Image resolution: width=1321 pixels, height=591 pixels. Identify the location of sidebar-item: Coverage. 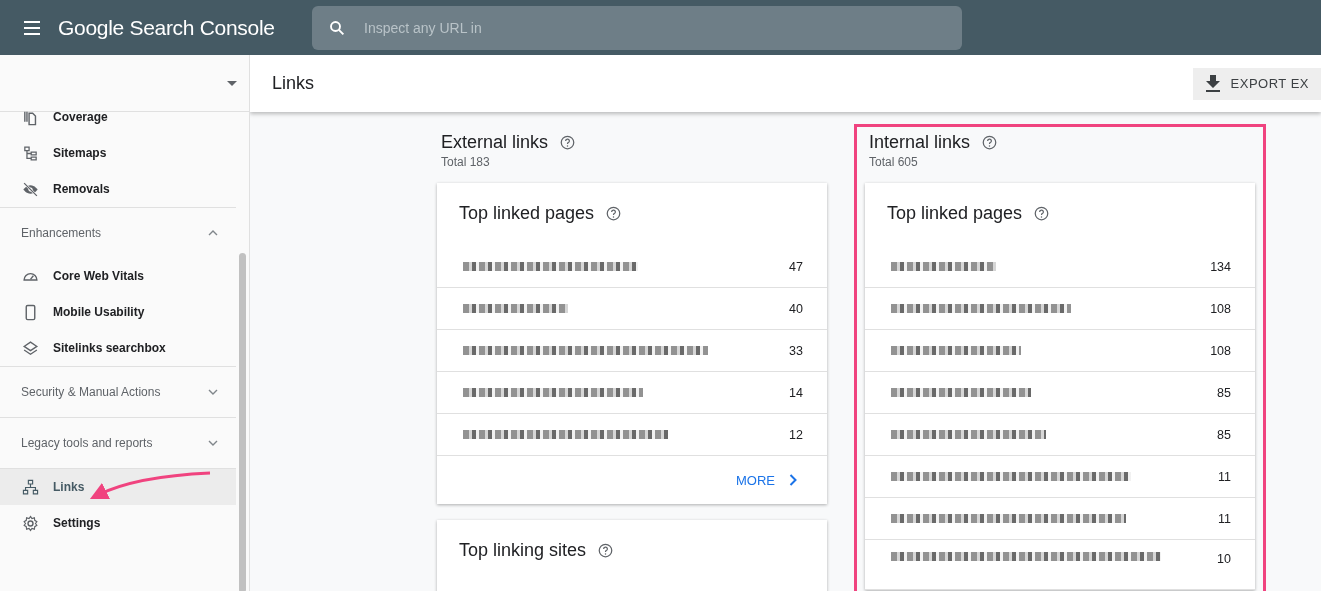
(118, 117).